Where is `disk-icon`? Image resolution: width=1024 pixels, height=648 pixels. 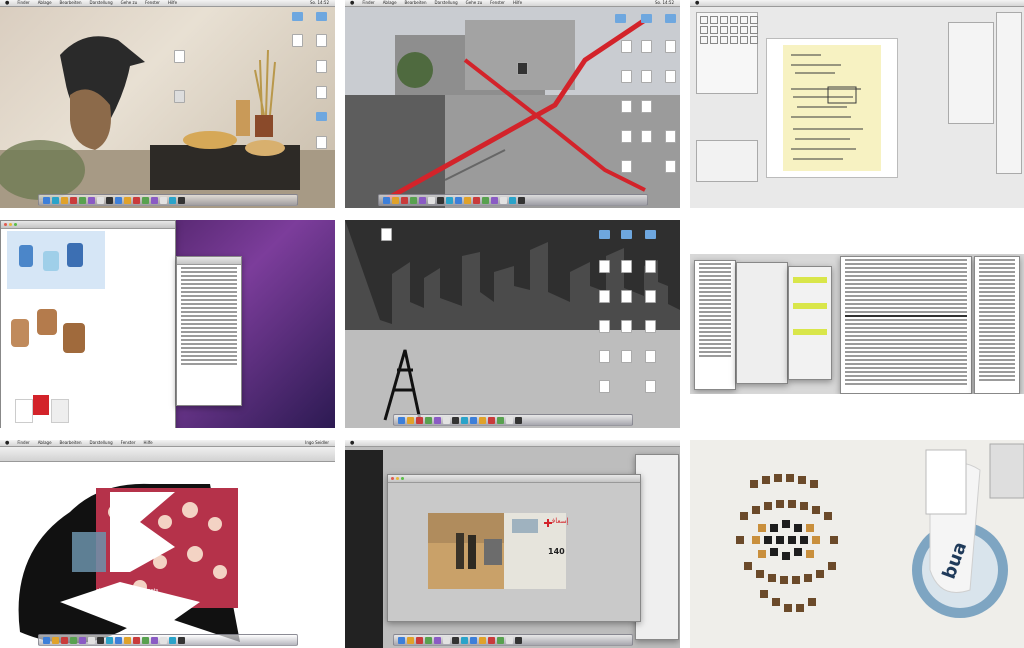 disk-icon is located at coordinates (179, 96).